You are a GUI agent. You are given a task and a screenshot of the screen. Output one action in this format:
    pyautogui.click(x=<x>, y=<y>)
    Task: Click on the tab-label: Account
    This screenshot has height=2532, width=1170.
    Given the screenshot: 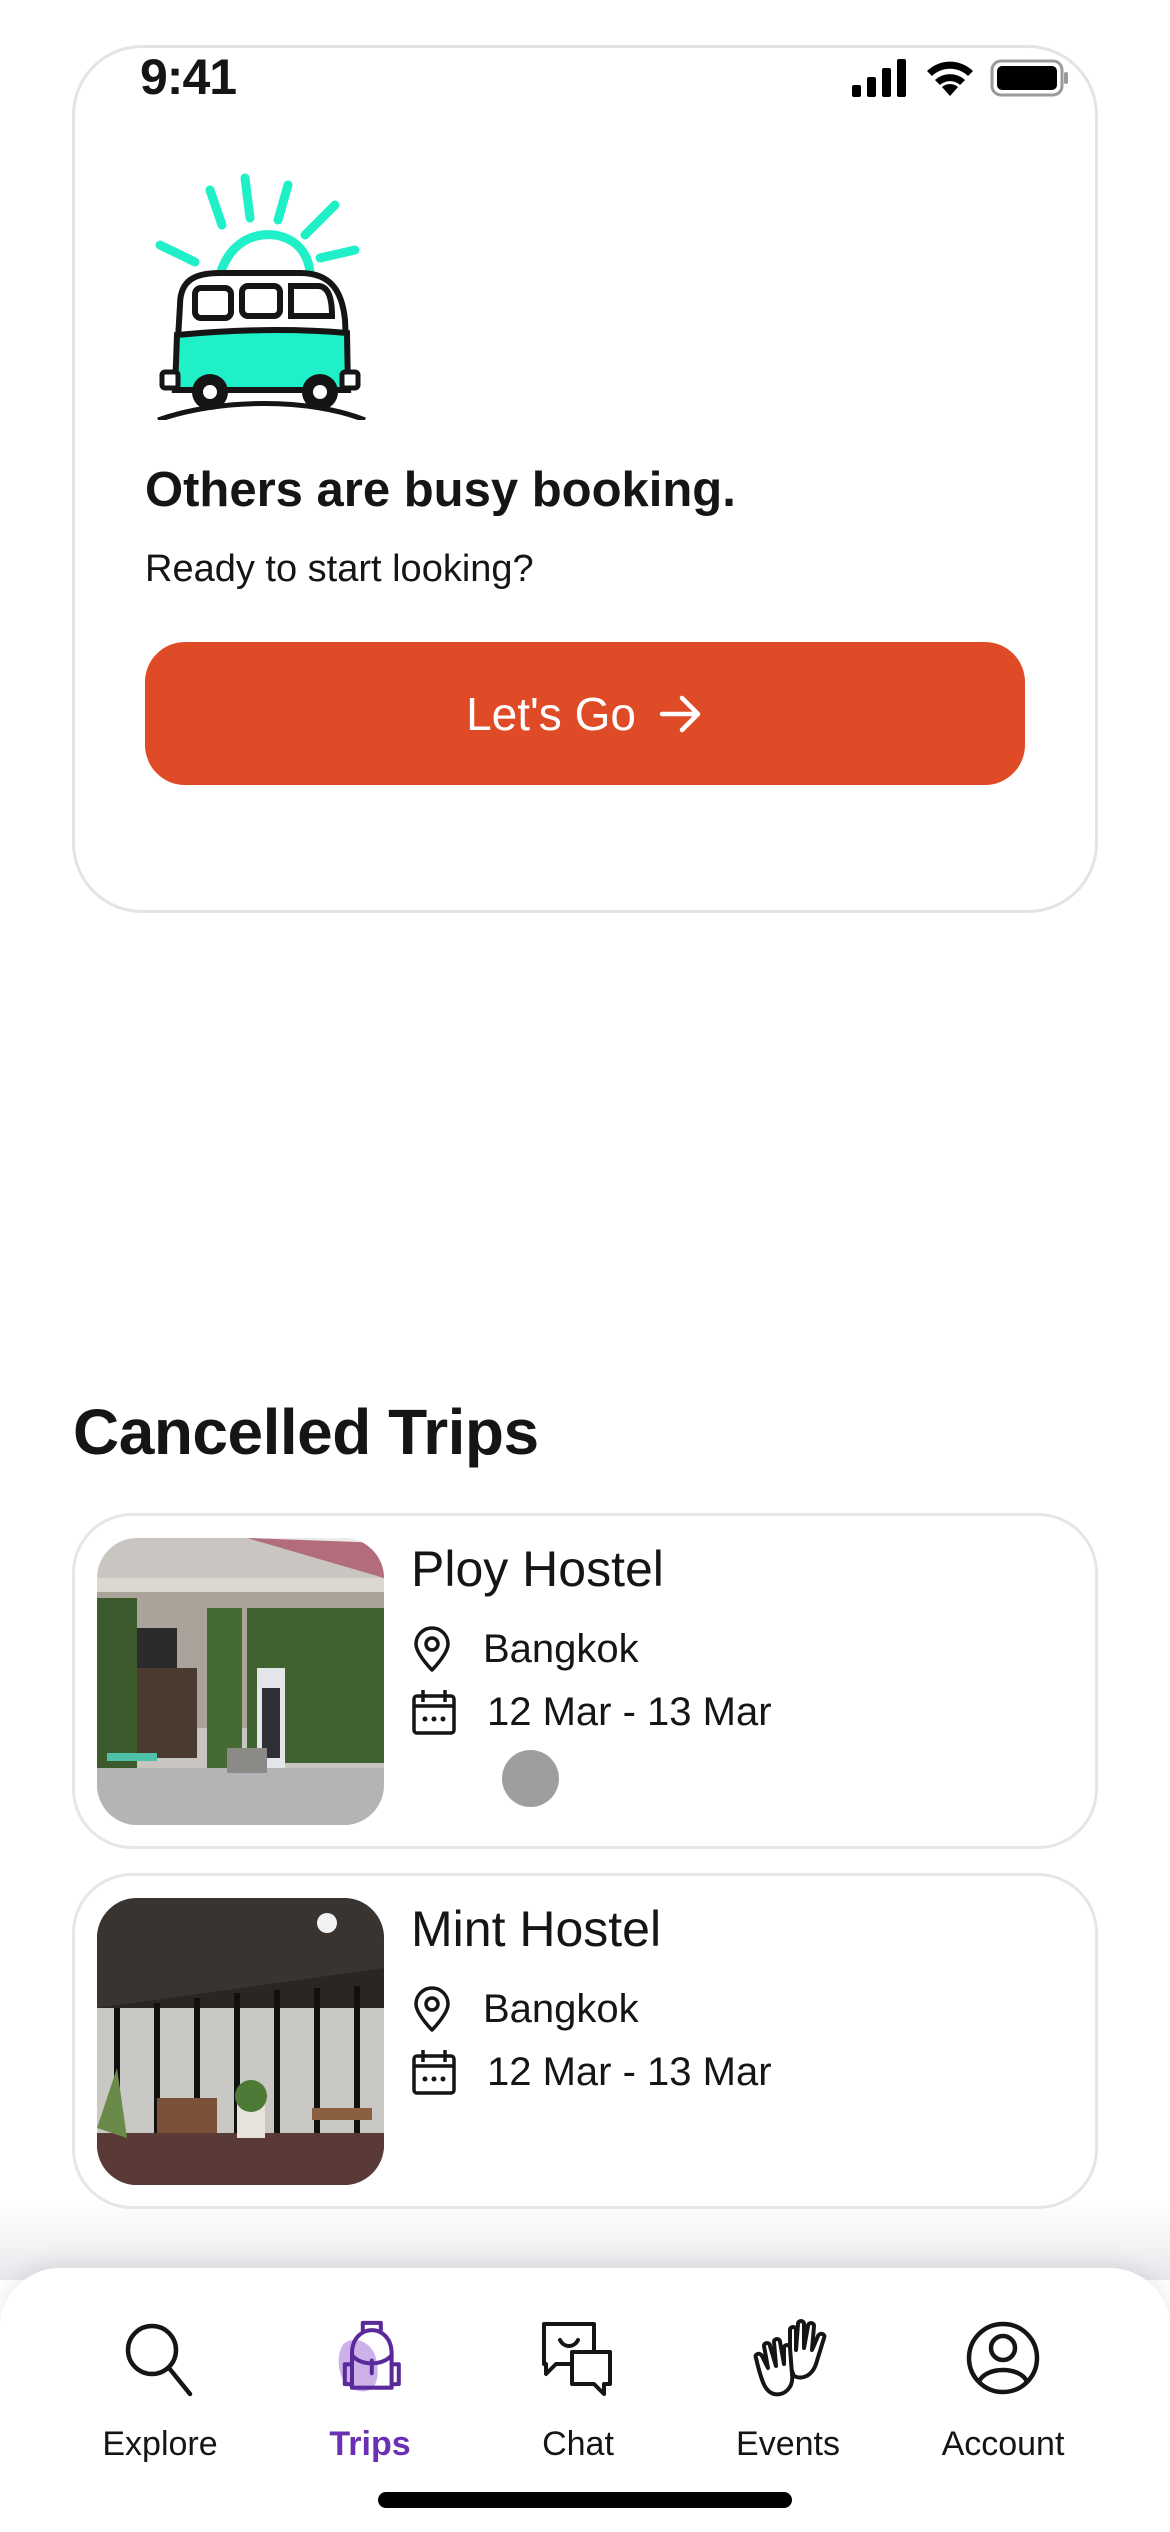 What is the action you would take?
    pyautogui.click(x=1003, y=2444)
    